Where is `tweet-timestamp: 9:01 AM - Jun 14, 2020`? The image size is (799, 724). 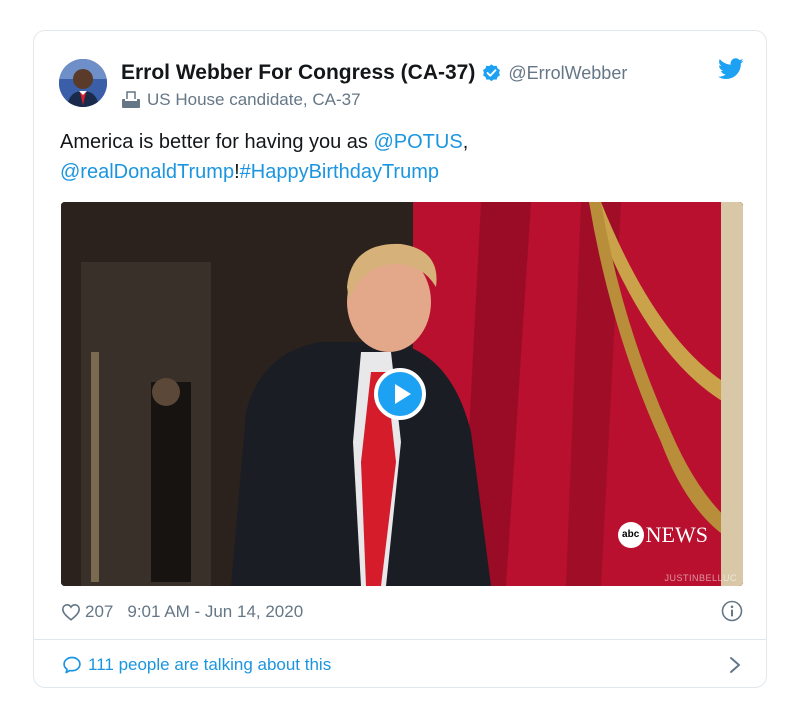 tweet-timestamp: 9:01 AM - Jun 14, 2020 is located at coordinates (215, 612).